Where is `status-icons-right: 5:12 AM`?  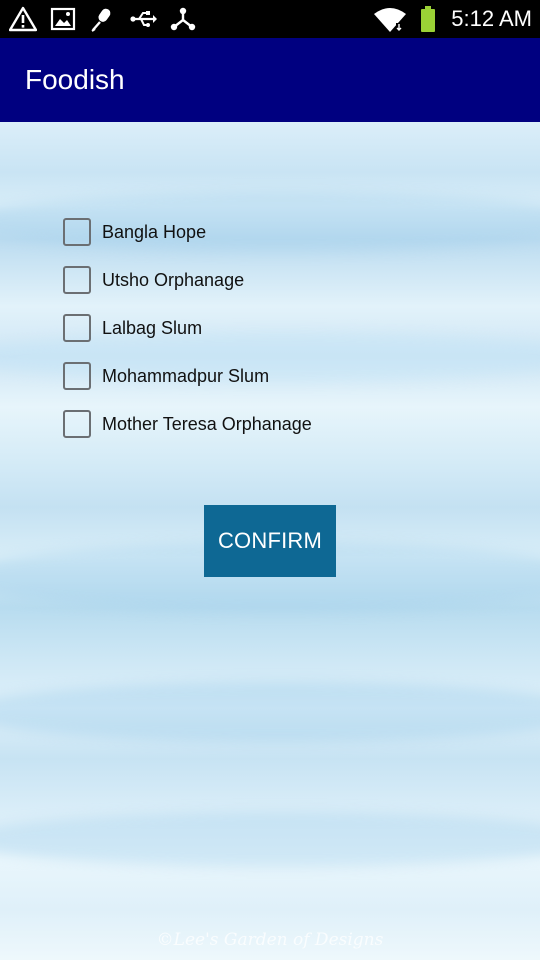 status-icons-right: 5:12 AM is located at coordinates (451, 19).